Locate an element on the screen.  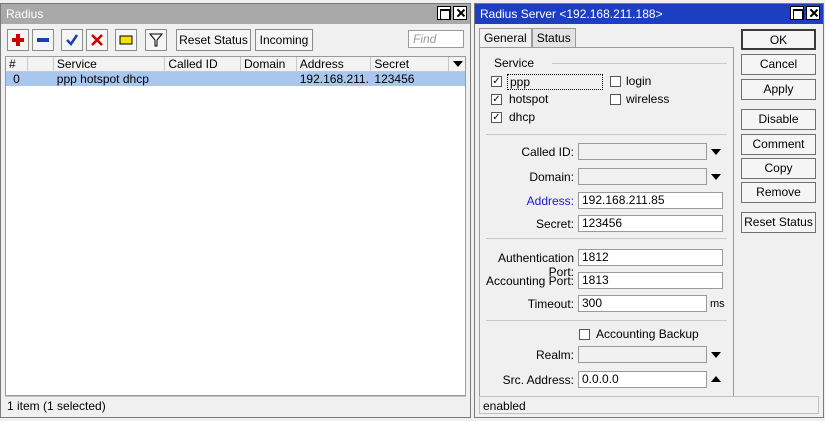
hotspot-checkbox: ✓ is located at coordinates (496, 99).